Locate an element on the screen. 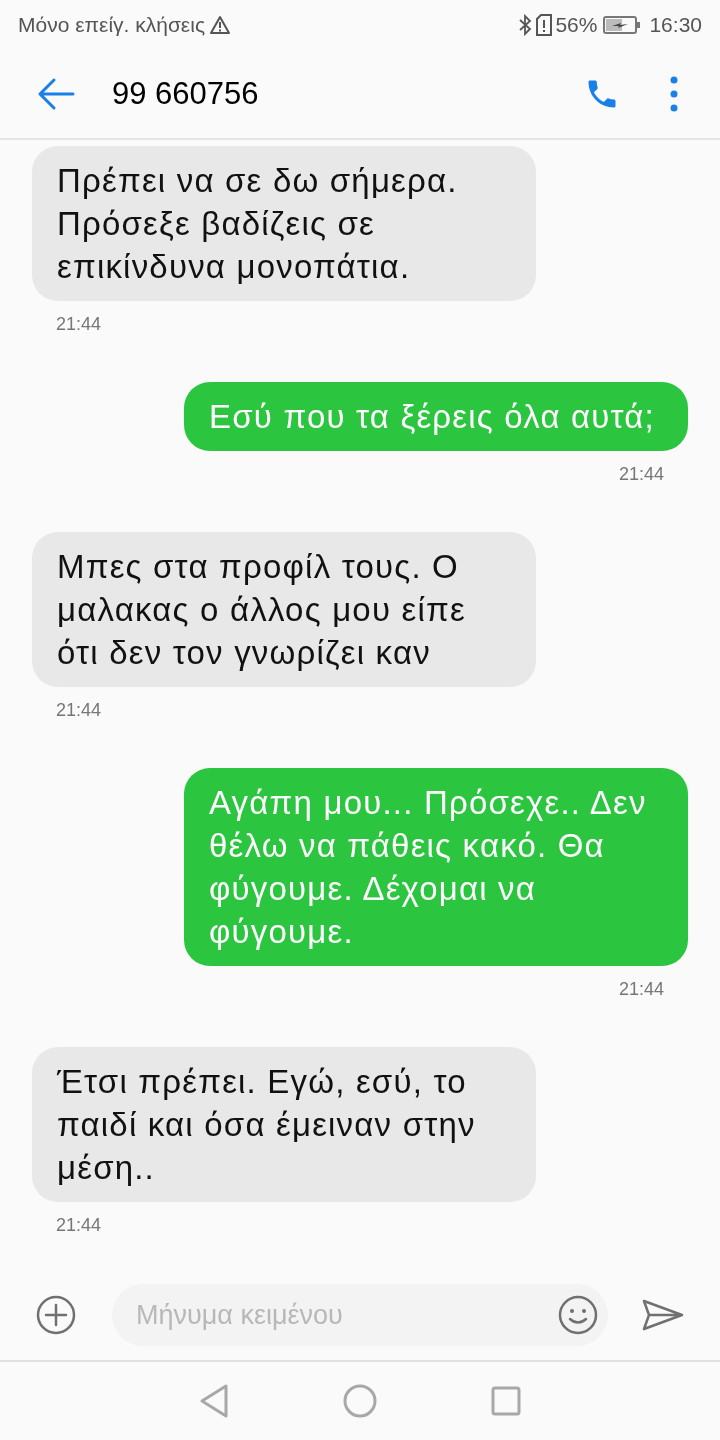  recents-nav-icon is located at coordinates (506, 1401).